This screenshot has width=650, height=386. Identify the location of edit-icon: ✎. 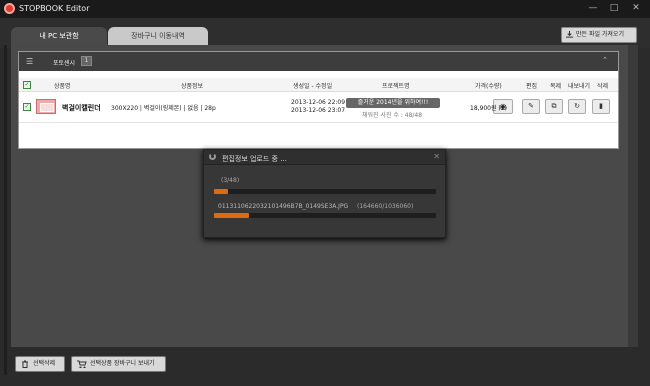
(531, 106).